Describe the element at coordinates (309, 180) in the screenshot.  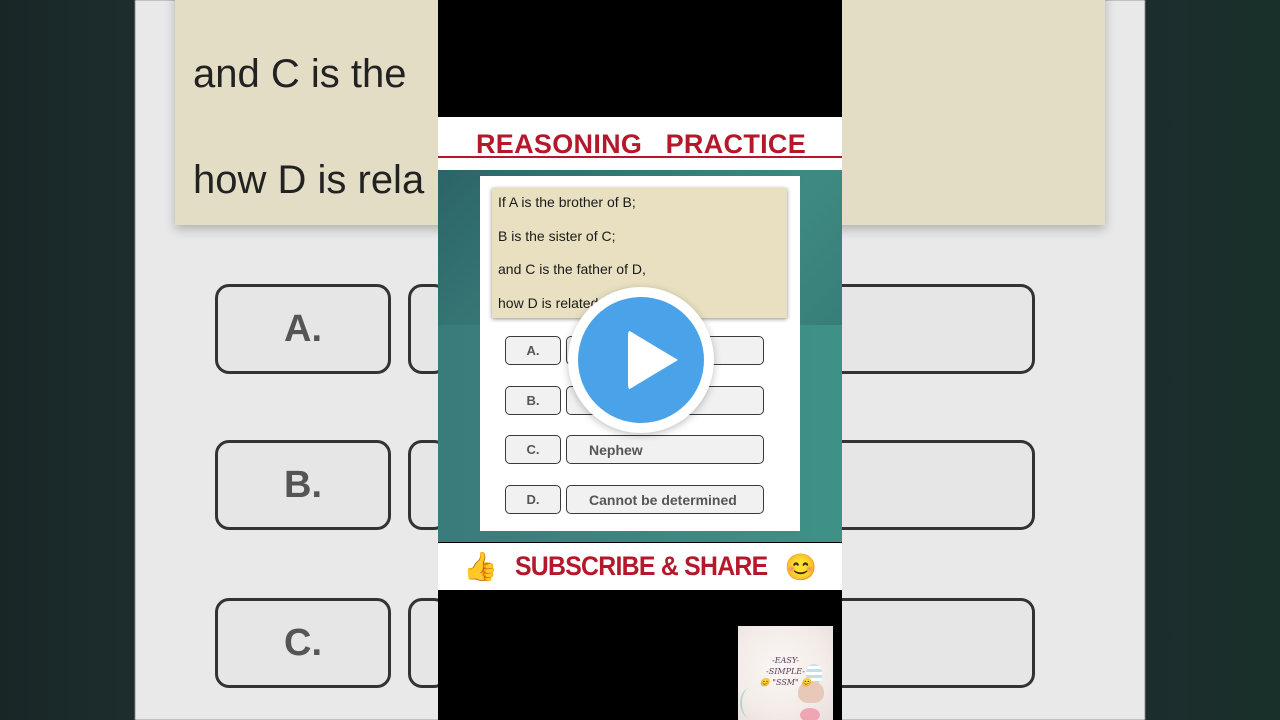
I see `background-note-line: how D is rela` at that location.